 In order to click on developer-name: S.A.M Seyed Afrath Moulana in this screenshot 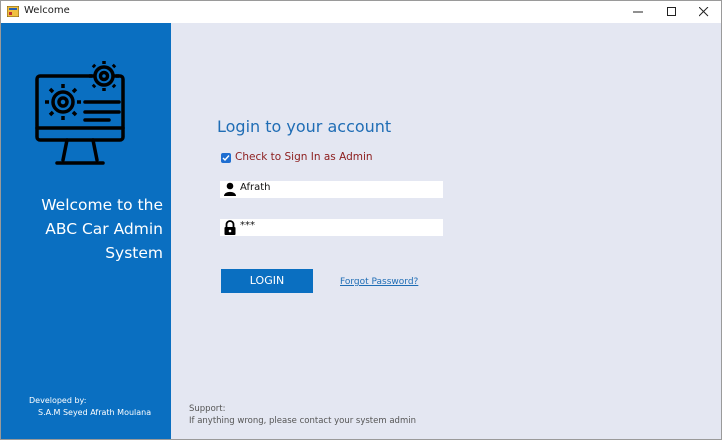, I will do `click(95, 412)`.